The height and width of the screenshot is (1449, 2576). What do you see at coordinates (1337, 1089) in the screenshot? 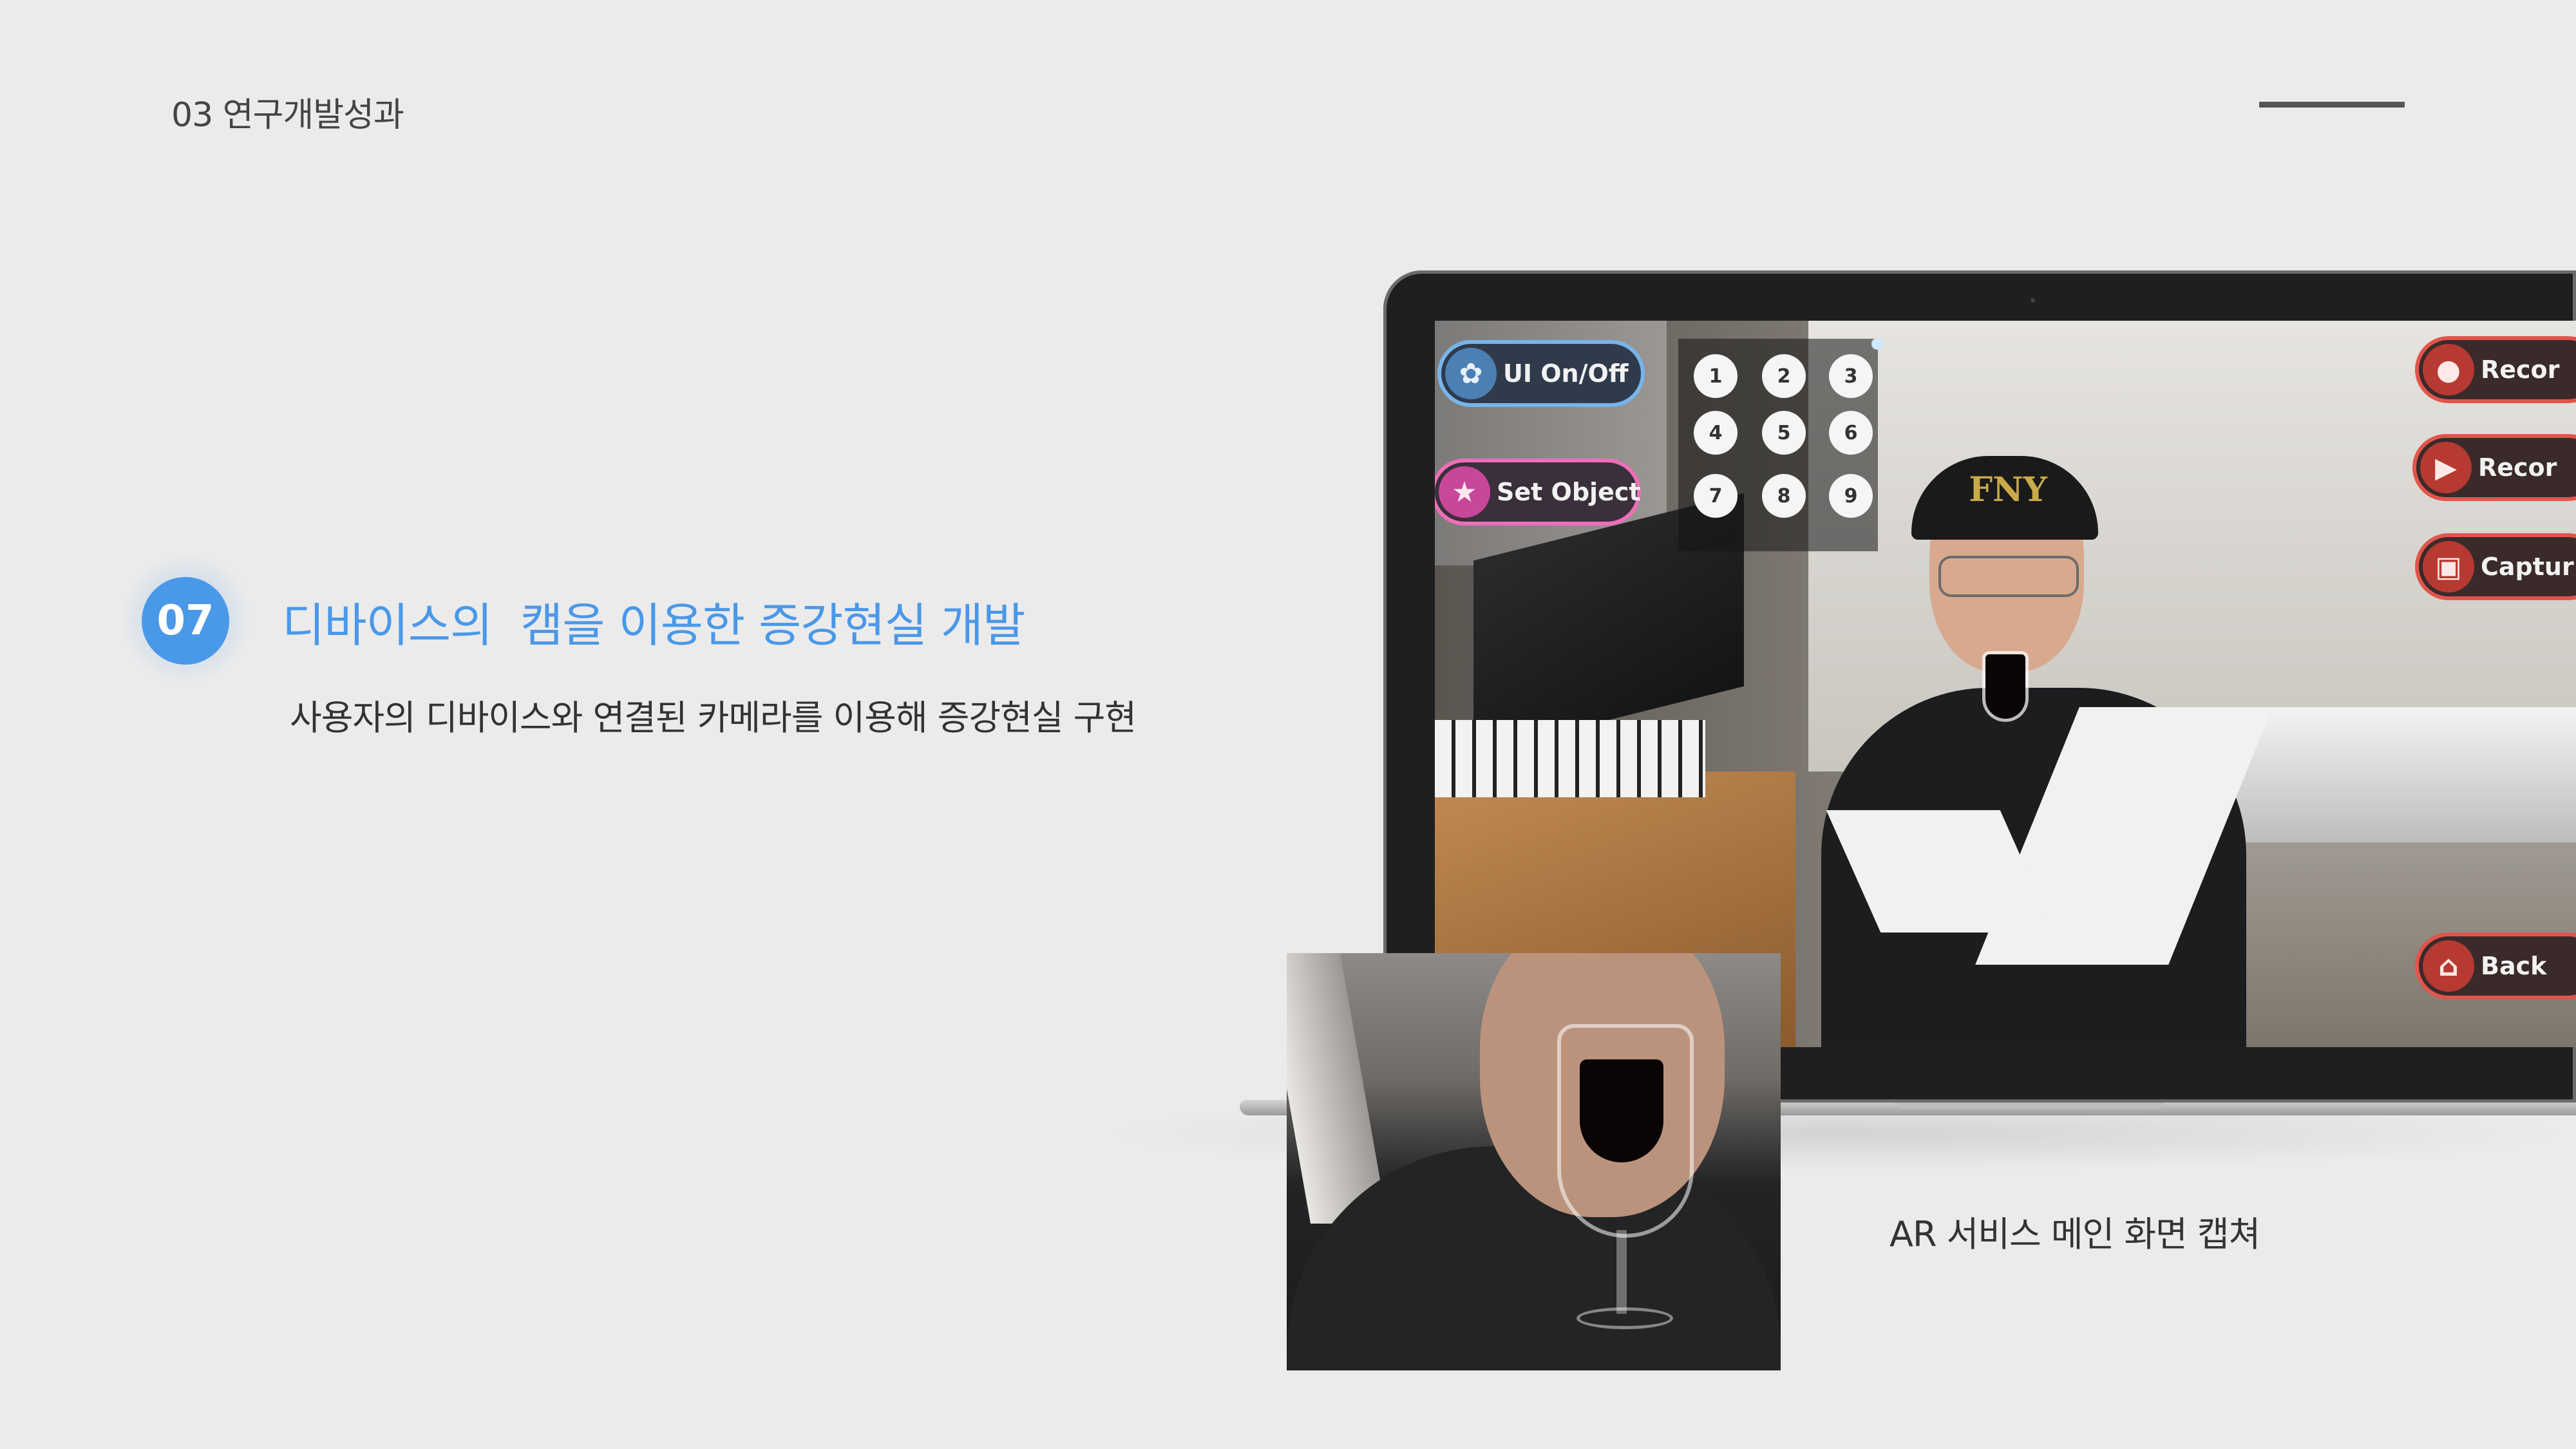
I see `zoom-background-stripe` at bounding box center [1337, 1089].